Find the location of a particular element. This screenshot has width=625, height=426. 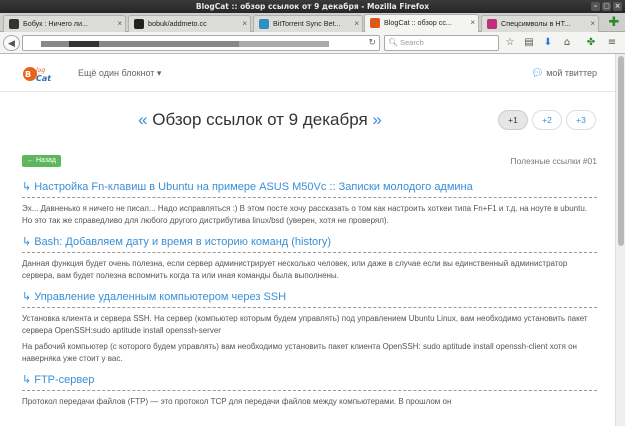

blogcat-logo: B log Cat is located at coordinates (41, 73).